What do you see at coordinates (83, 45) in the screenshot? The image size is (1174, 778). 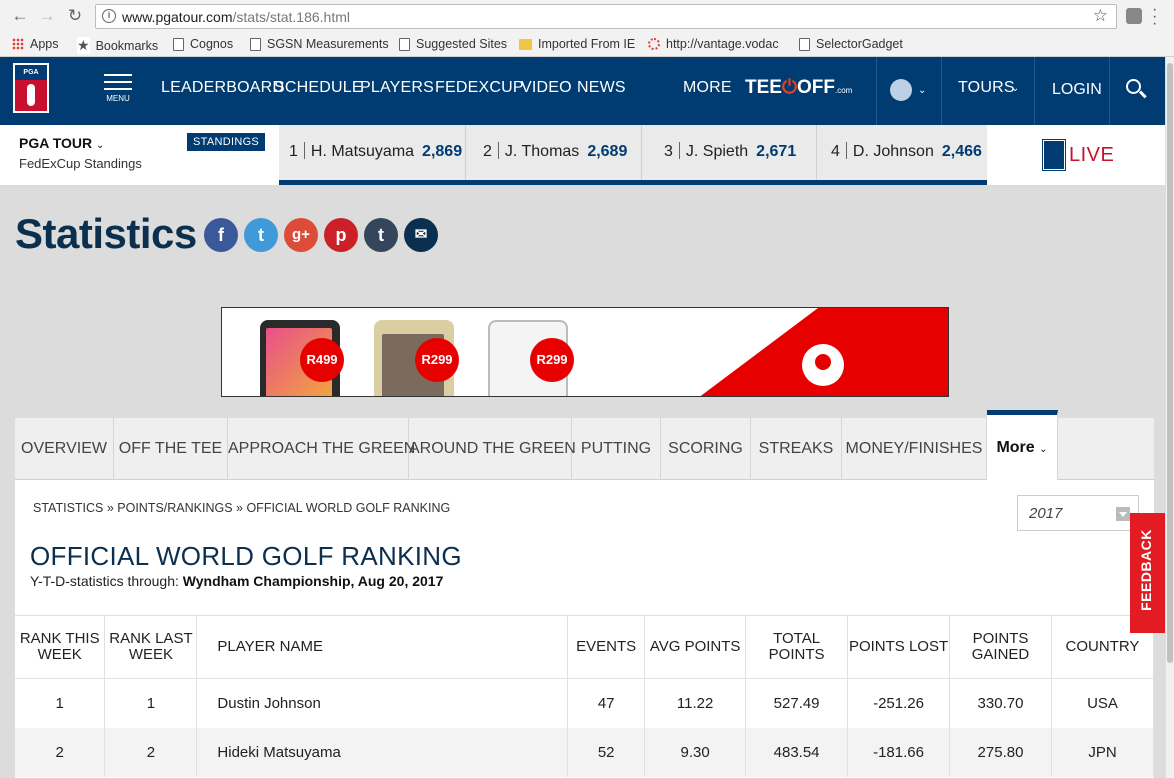 I see `star-icon: ★` at bounding box center [83, 45].